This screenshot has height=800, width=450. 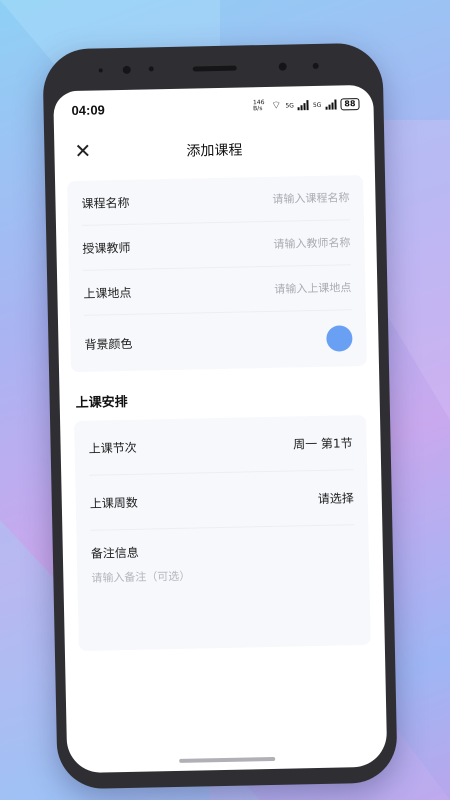 What do you see at coordinates (336, 498) in the screenshot?
I see `weeks-value: 请选择` at bounding box center [336, 498].